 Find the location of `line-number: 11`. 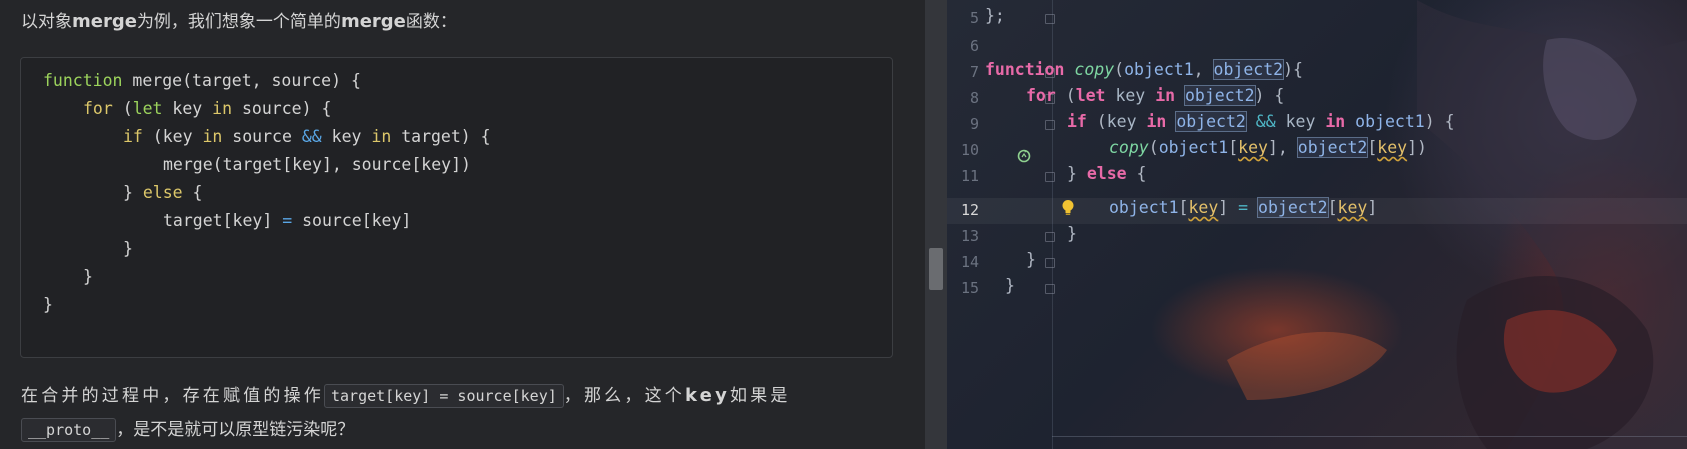

line-number: 11 is located at coordinates (969, 176).